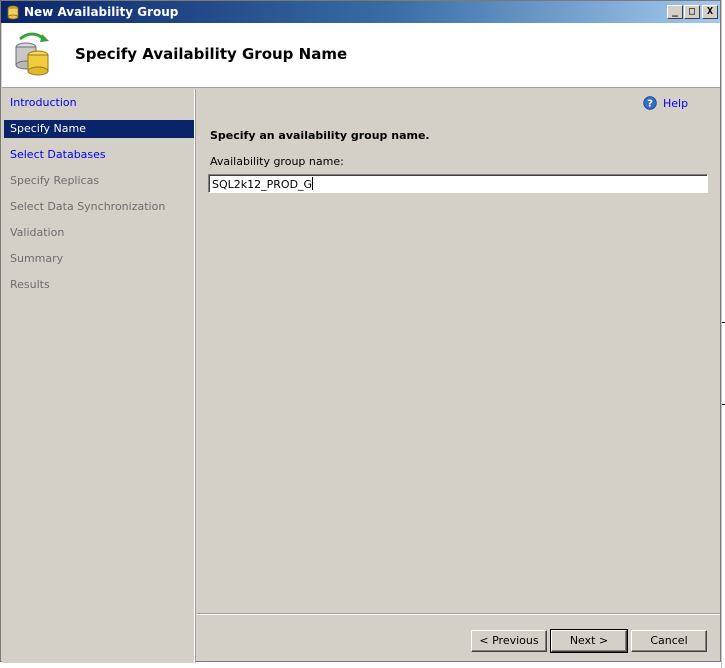 The height and width of the screenshot is (668, 725). What do you see at coordinates (710, 12) in the screenshot?
I see `close-button: X` at bounding box center [710, 12].